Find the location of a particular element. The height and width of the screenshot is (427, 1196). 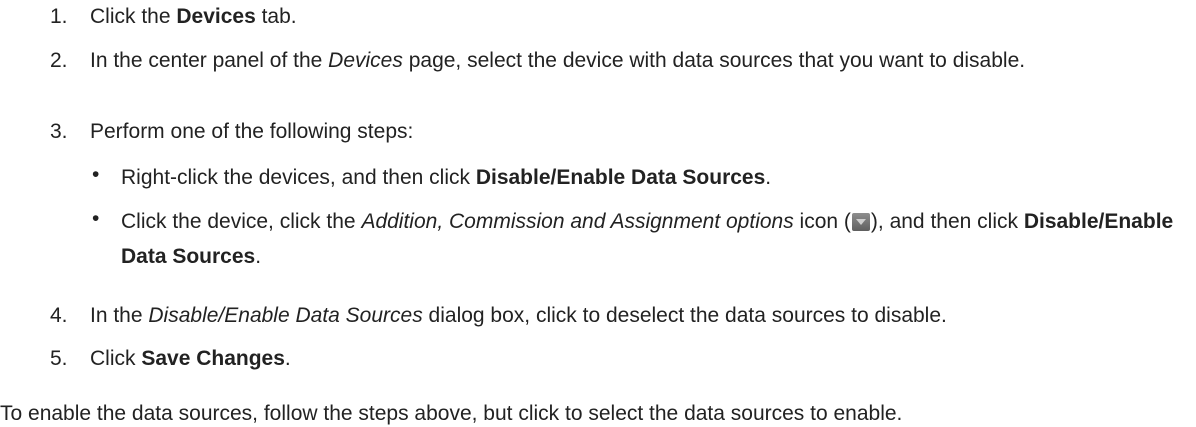

step-text: Perform one of the following steps: is located at coordinates (252, 131).